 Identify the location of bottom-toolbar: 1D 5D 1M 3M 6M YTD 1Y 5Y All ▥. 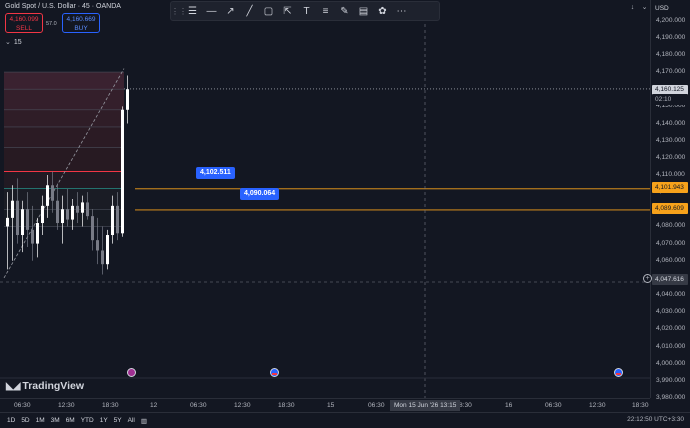
(345, 420).